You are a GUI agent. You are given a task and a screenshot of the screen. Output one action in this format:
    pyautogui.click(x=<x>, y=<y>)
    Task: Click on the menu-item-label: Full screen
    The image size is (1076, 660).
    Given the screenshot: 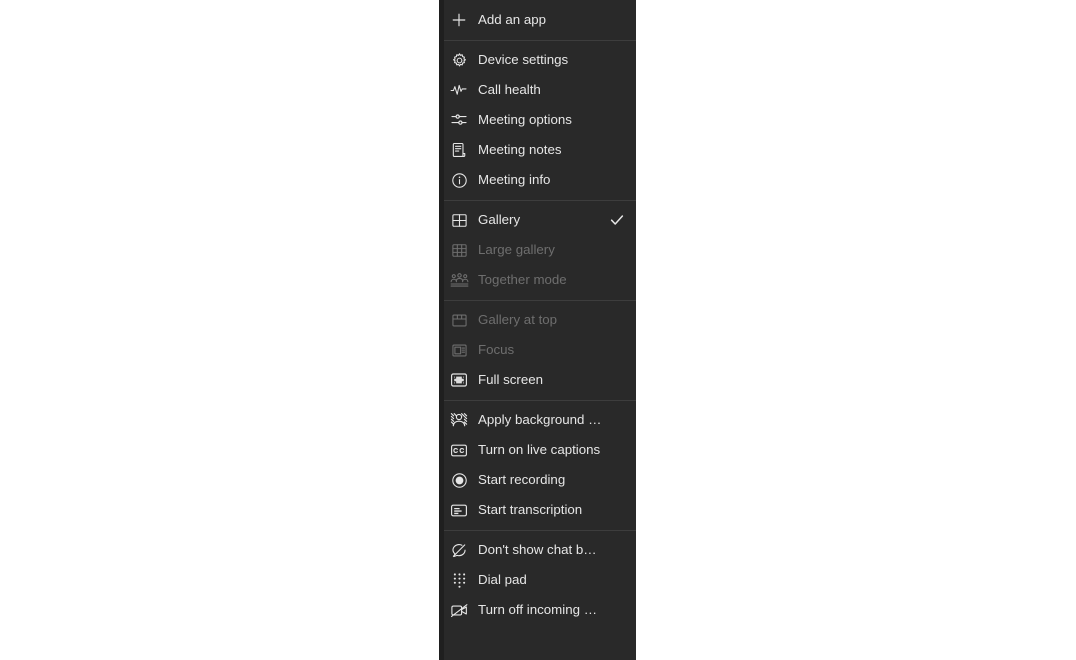 What is the action you would take?
    pyautogui.click(x=511, y=379)
    